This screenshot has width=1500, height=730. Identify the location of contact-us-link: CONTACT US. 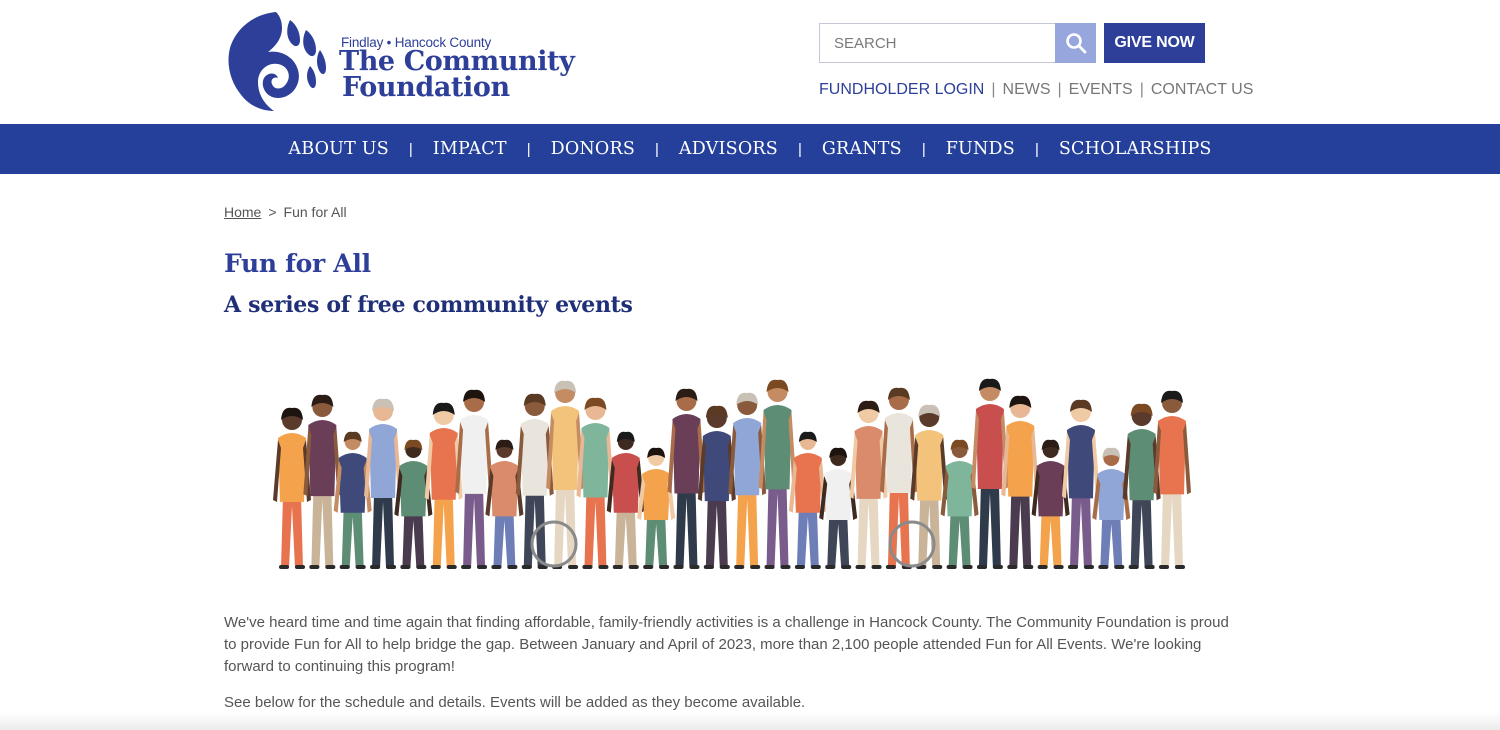
(1202, 89).